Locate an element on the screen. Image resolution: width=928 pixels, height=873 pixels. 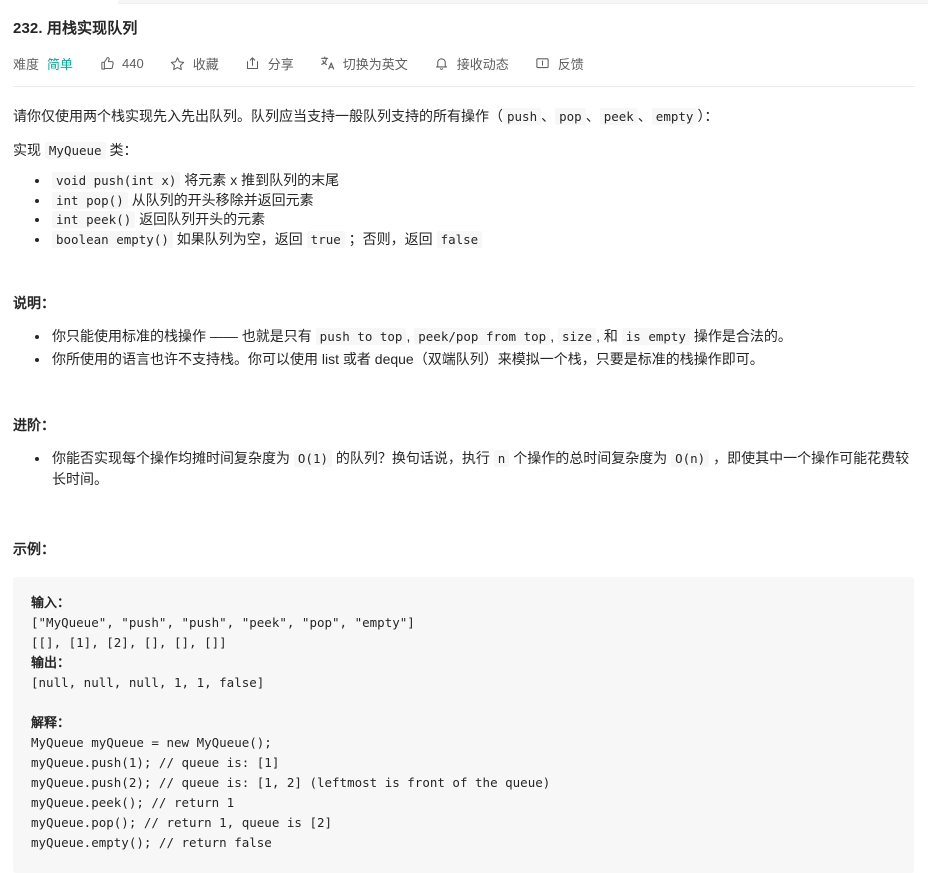
difficulty-value: 简单 is located at coordinates (60, 64).